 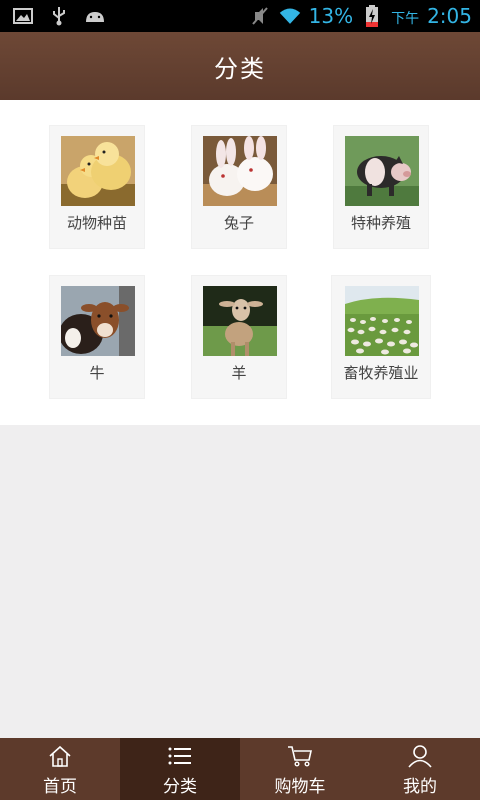 What do you see at coordinates (331, 16) in the screenshot?
I see `battery-percent: 13%` at bounding box center [331, 16].